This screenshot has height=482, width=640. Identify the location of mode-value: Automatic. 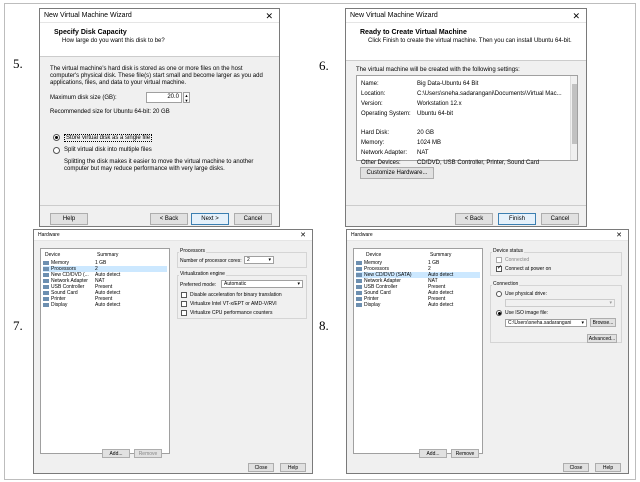
(235, 284).